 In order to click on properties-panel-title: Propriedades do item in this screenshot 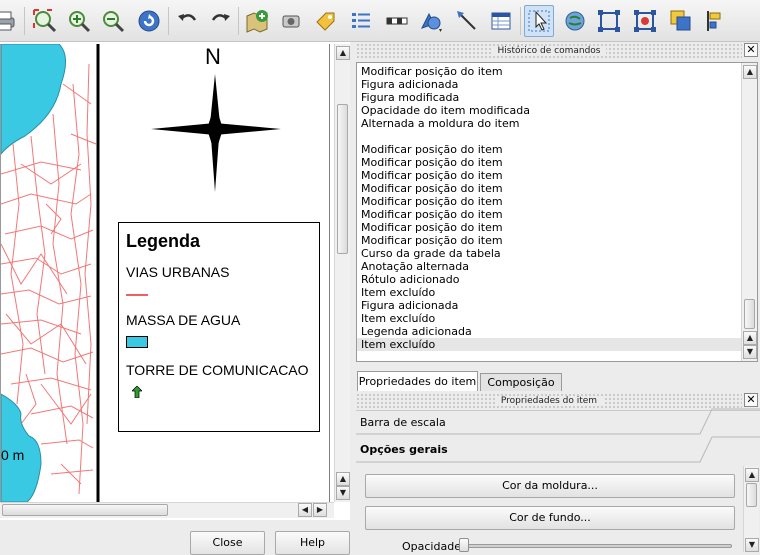, I will do `click(549, 401)`.